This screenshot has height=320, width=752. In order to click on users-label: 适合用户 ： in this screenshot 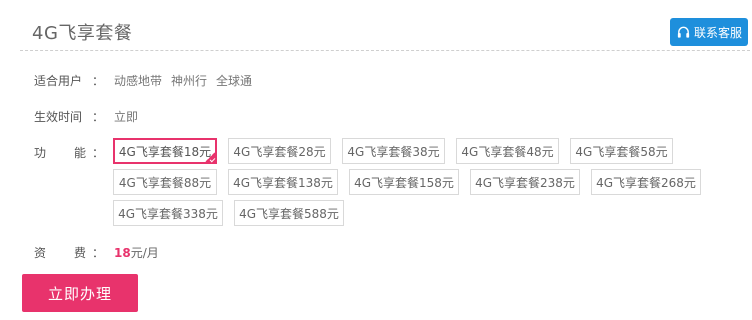, I will do `click(74, 80)`.